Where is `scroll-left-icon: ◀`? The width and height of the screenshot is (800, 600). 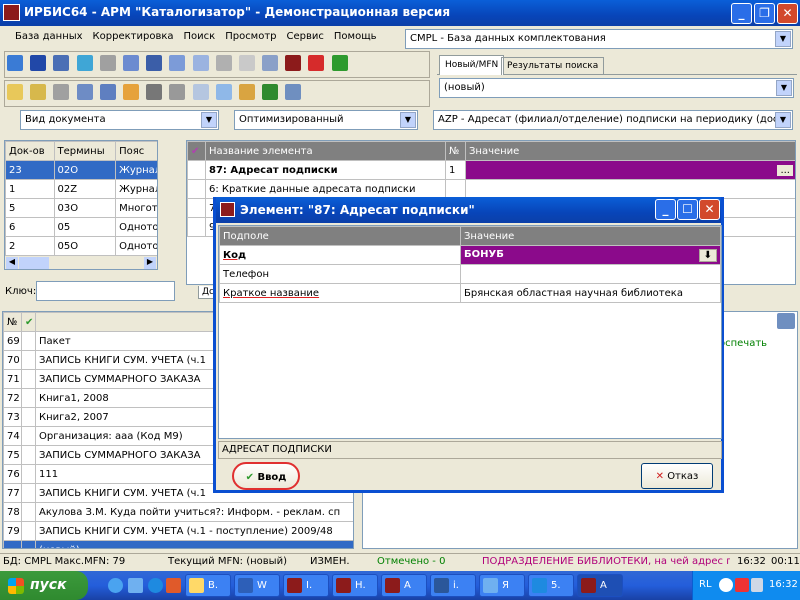 scroll-left-icon: ◀ is located at coordinates (12, 263).